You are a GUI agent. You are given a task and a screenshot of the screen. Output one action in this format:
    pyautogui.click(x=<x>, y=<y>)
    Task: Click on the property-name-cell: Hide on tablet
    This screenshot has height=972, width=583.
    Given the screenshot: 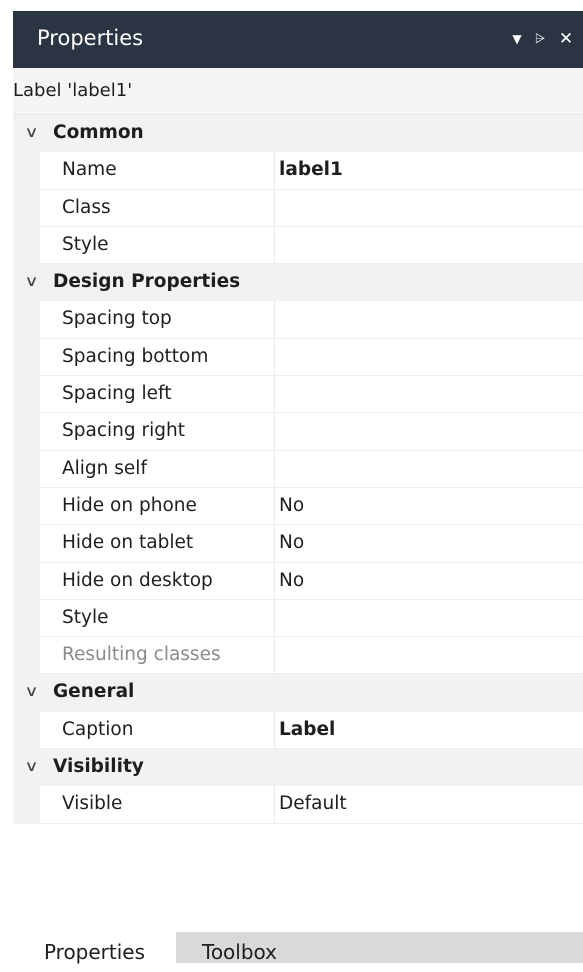 What is the action you would take?
    pyautogui.click(x=157, y=544)
    